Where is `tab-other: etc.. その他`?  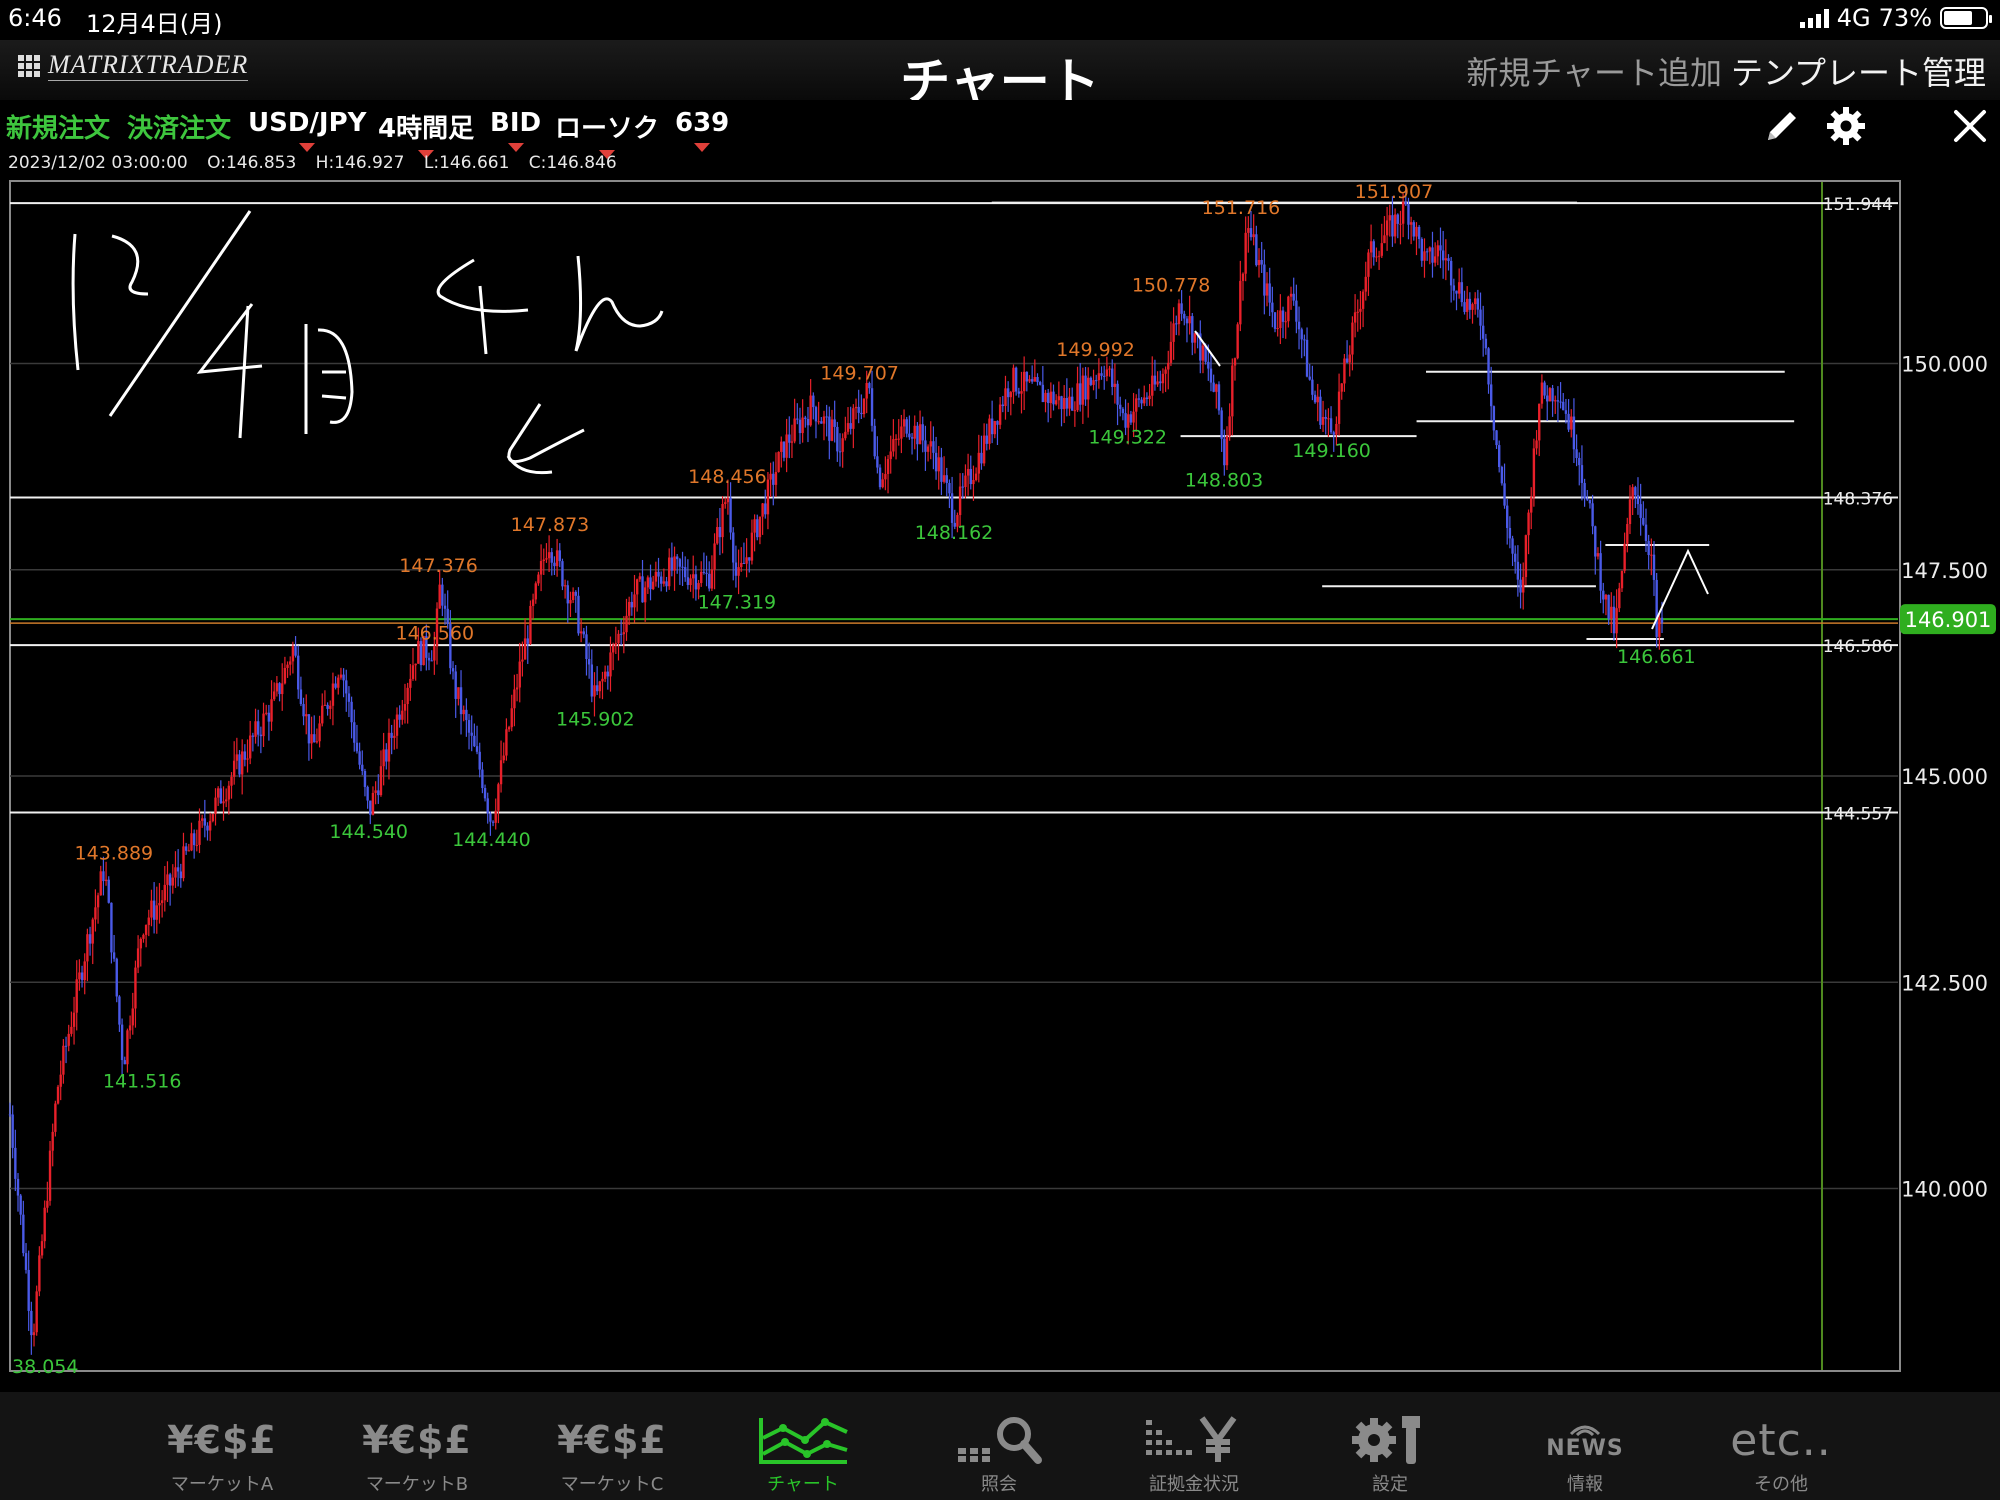
tab-other: etc.. その他 is located at coordinates (1781, 1455).